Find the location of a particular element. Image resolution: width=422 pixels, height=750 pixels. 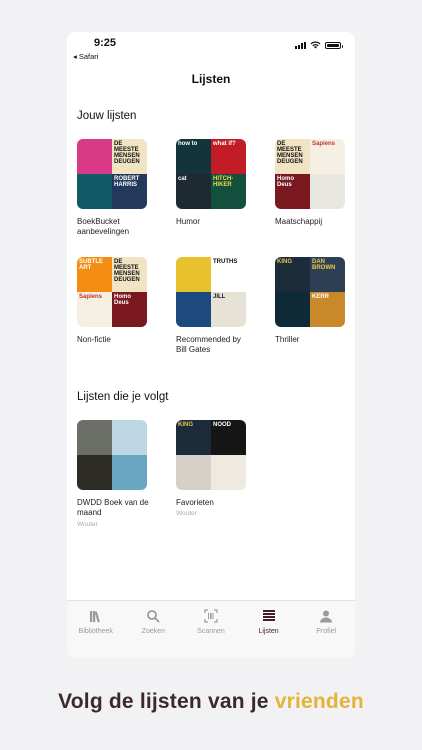

list-tile-favorieten: KING NOOD Favorieten Wouter is located at coordinates (212, 468).